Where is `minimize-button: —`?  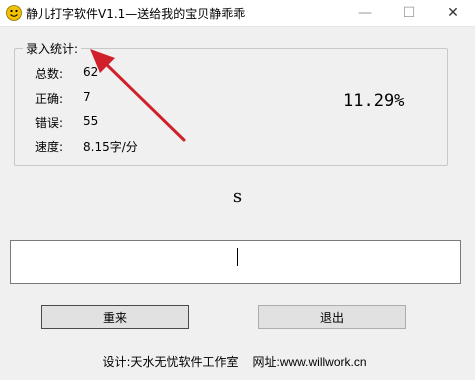
minimize-button: — is located at coordinates (365, 13).